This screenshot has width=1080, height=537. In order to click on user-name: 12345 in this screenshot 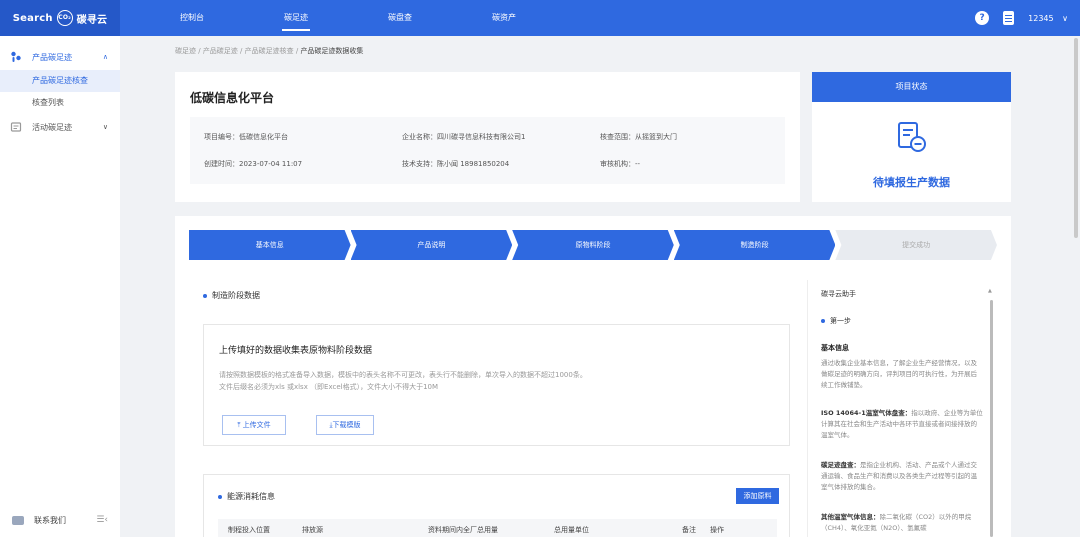, I will do `click(1041, 18)`.